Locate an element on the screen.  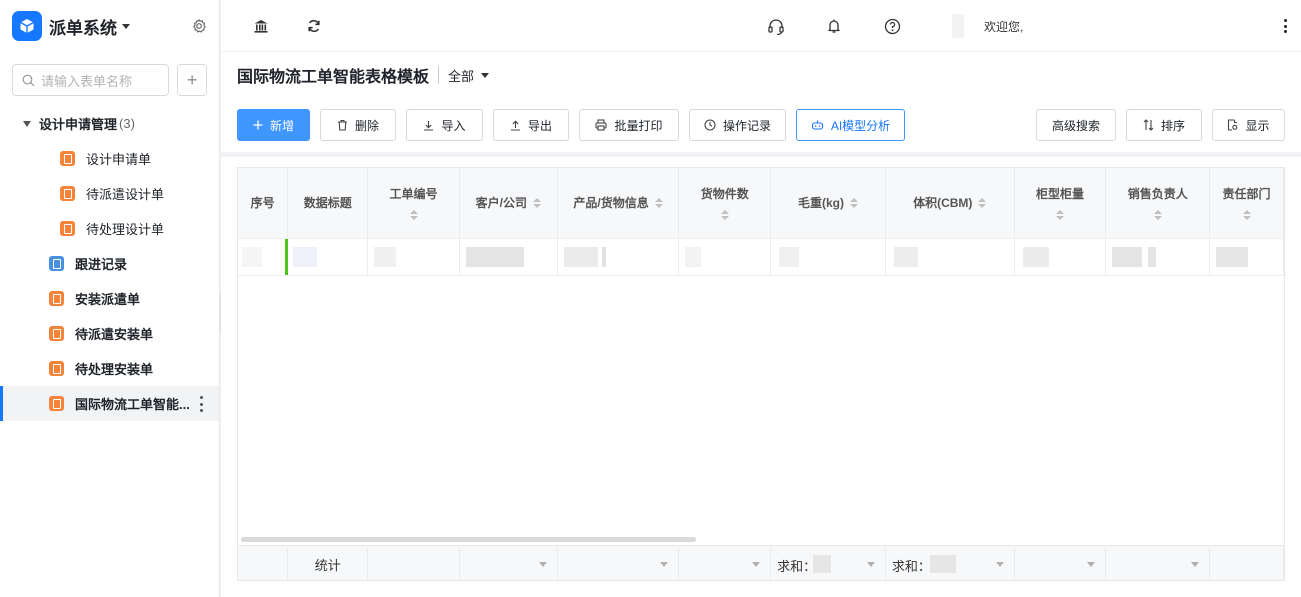
add-button-label: 新增 is located at coordinates (281, 125).